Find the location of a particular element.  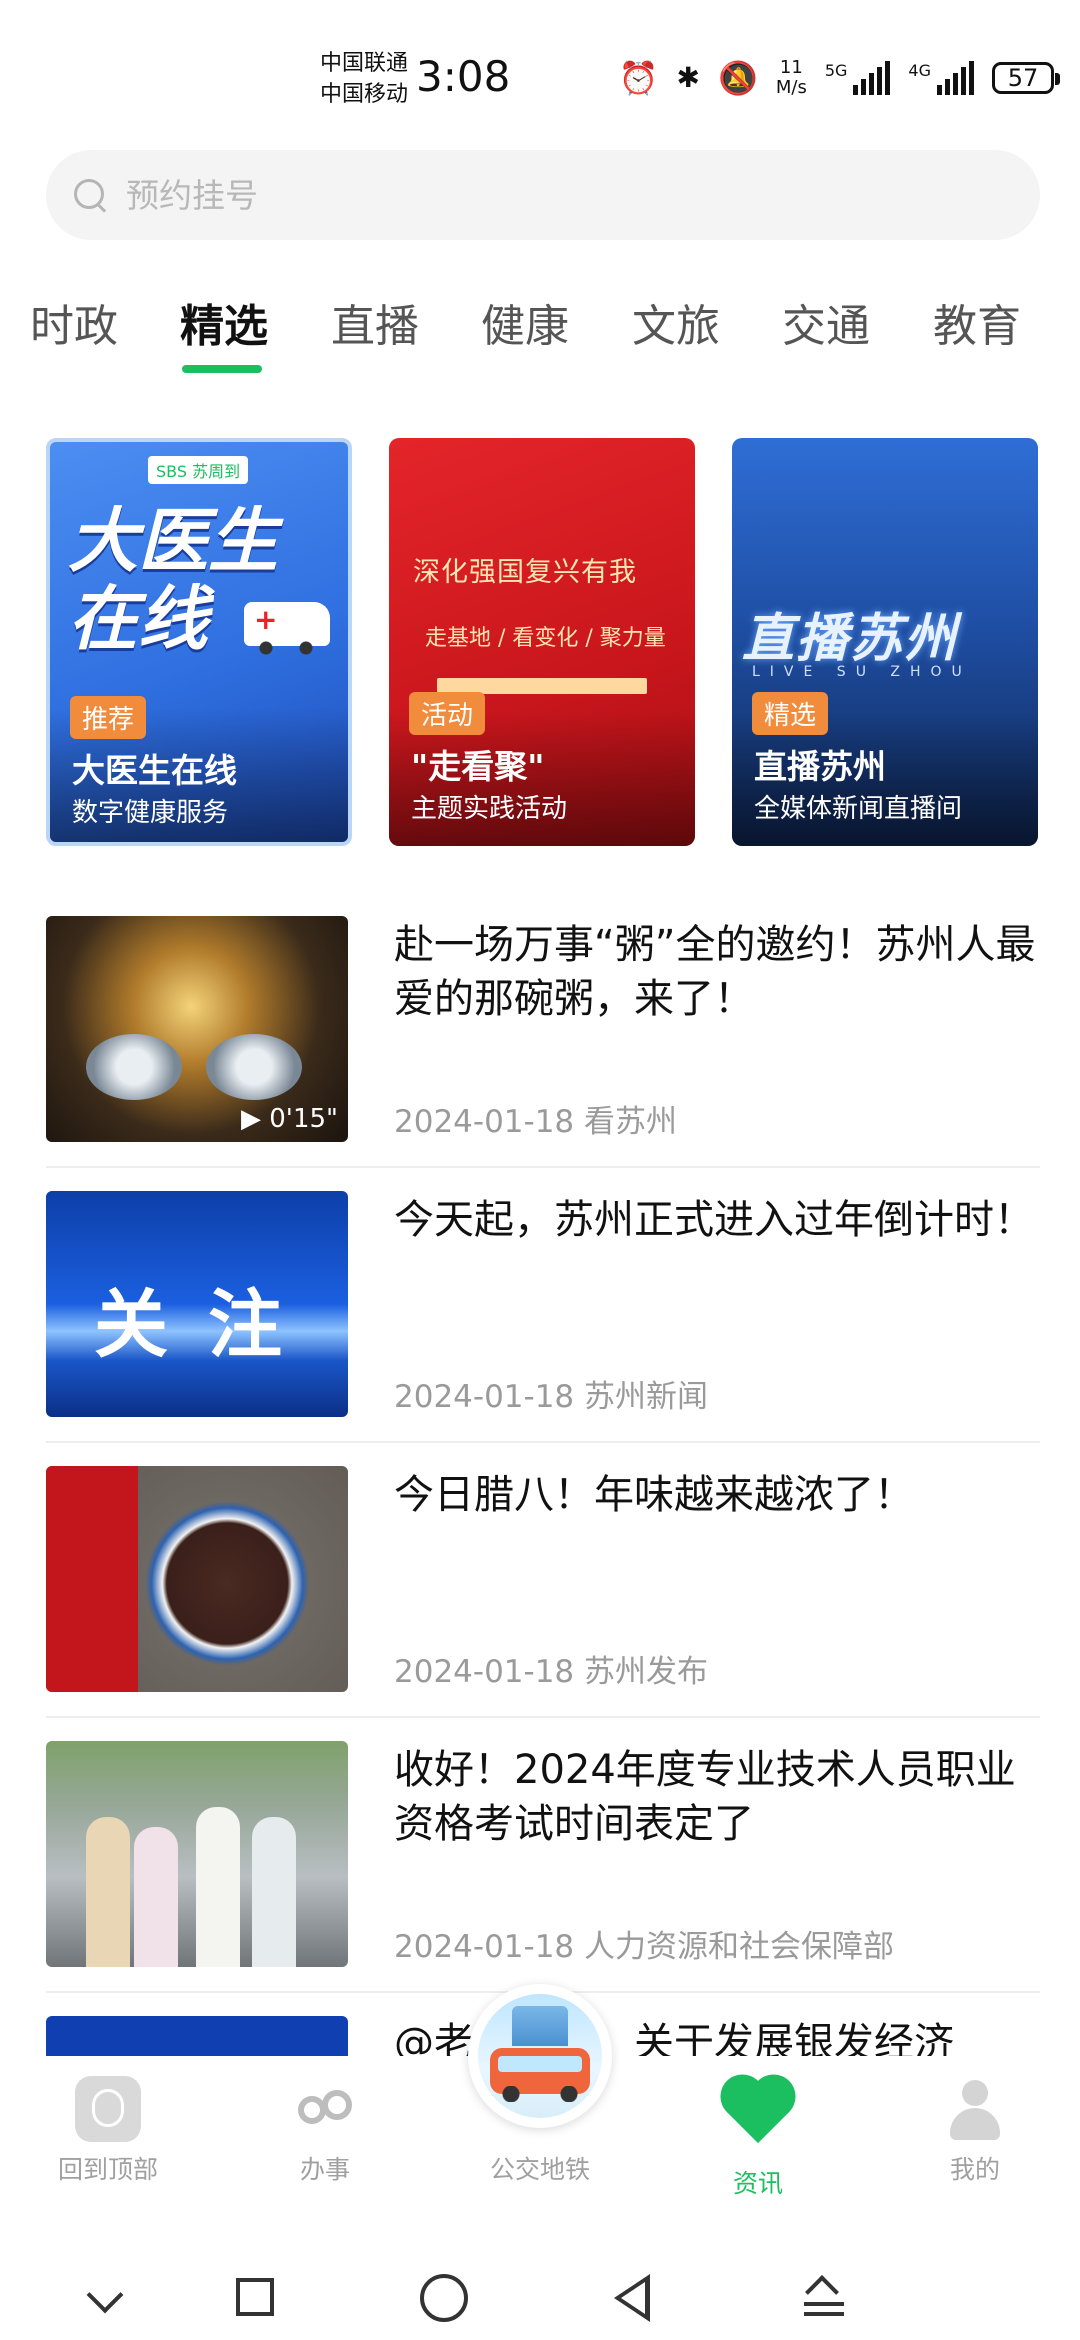

chevron-down-icon is located at coordinates (108, 2300).